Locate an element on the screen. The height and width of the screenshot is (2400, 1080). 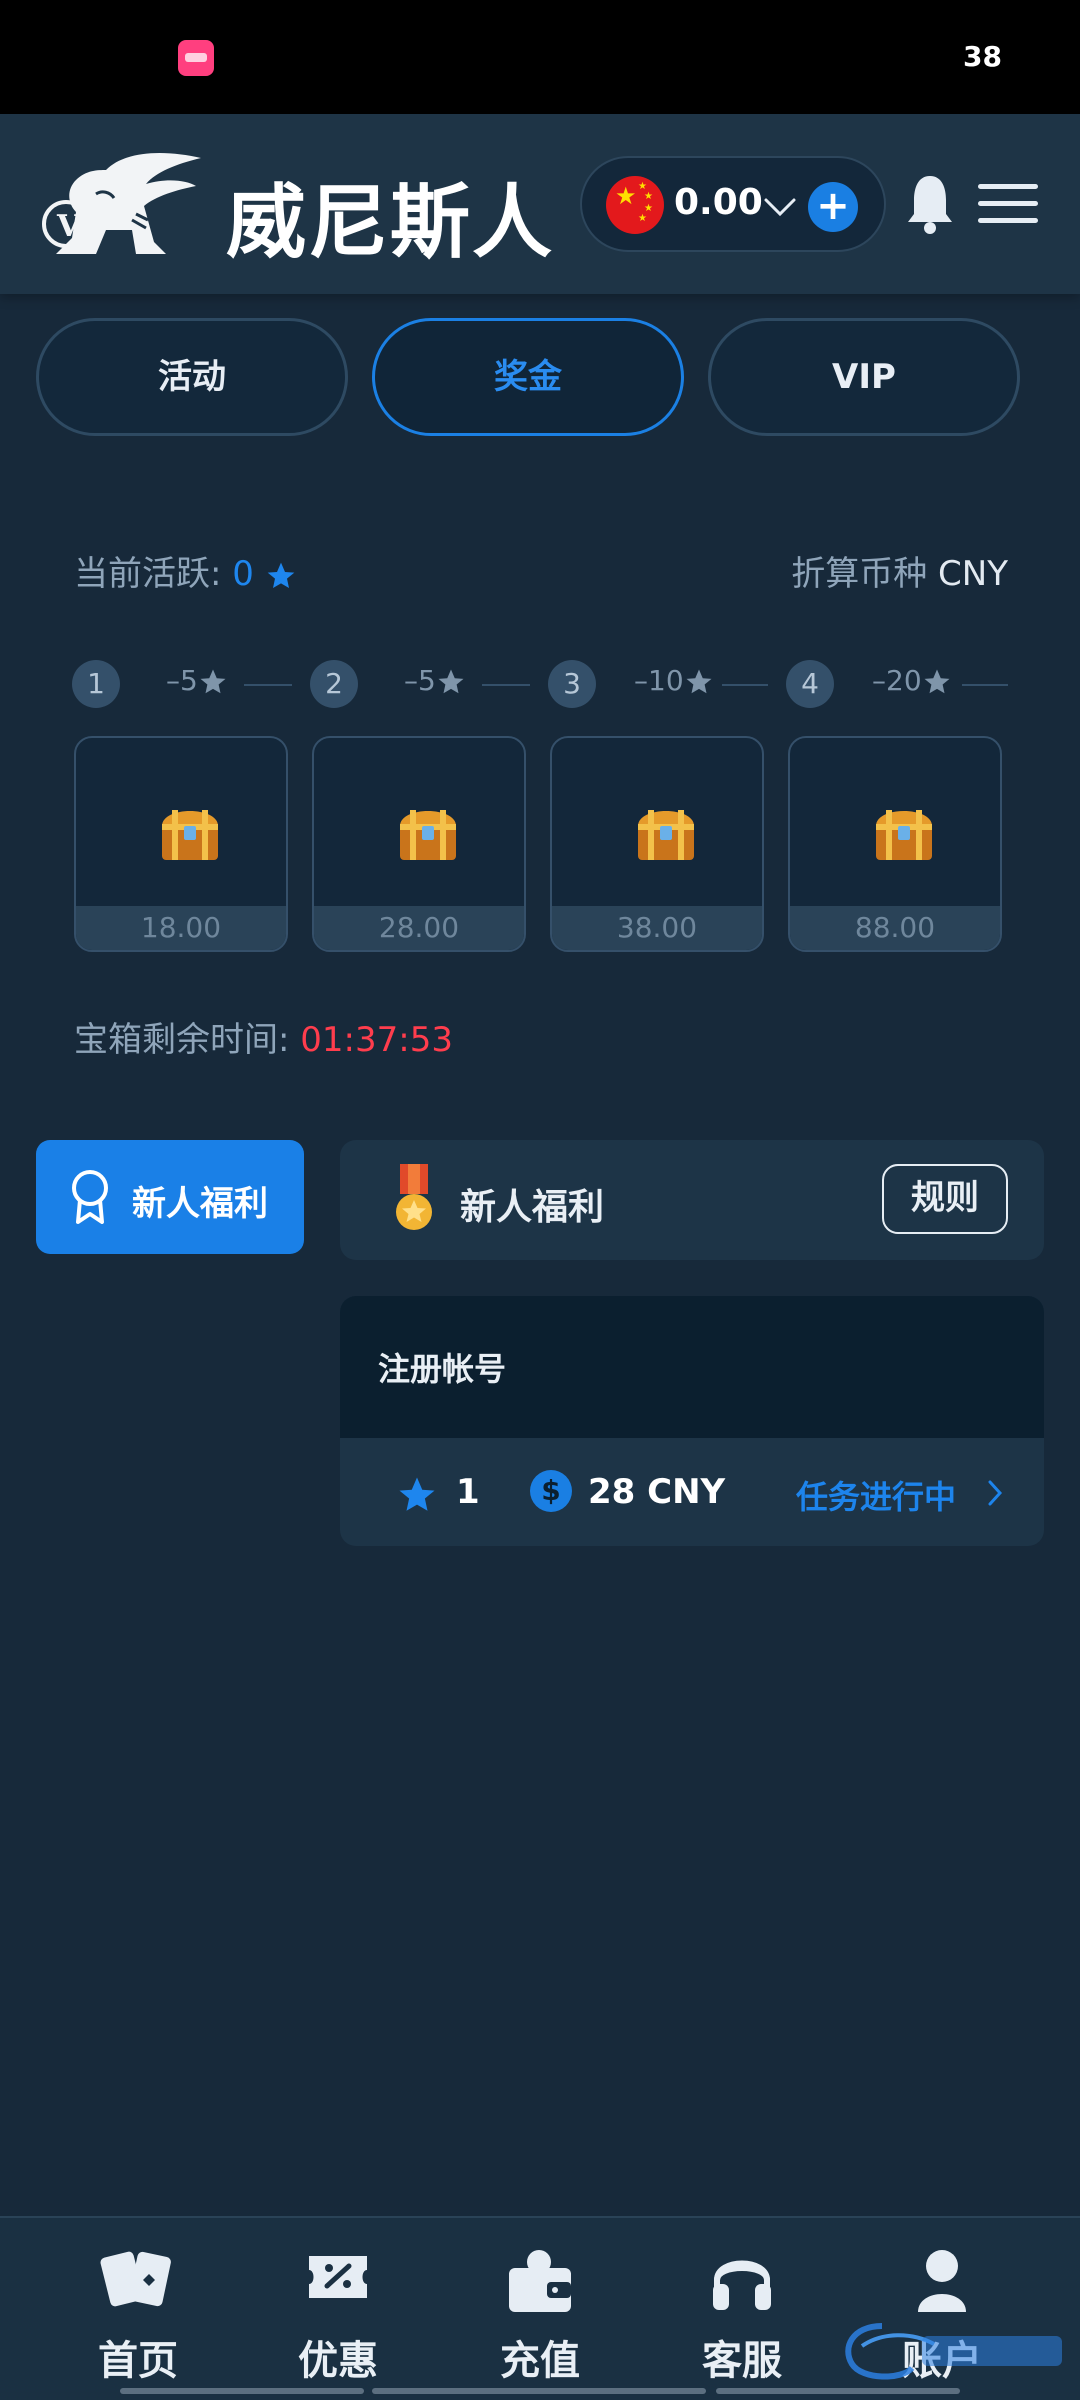
treasure-chest-card: 18.00 is located at coordinates (181, 844).